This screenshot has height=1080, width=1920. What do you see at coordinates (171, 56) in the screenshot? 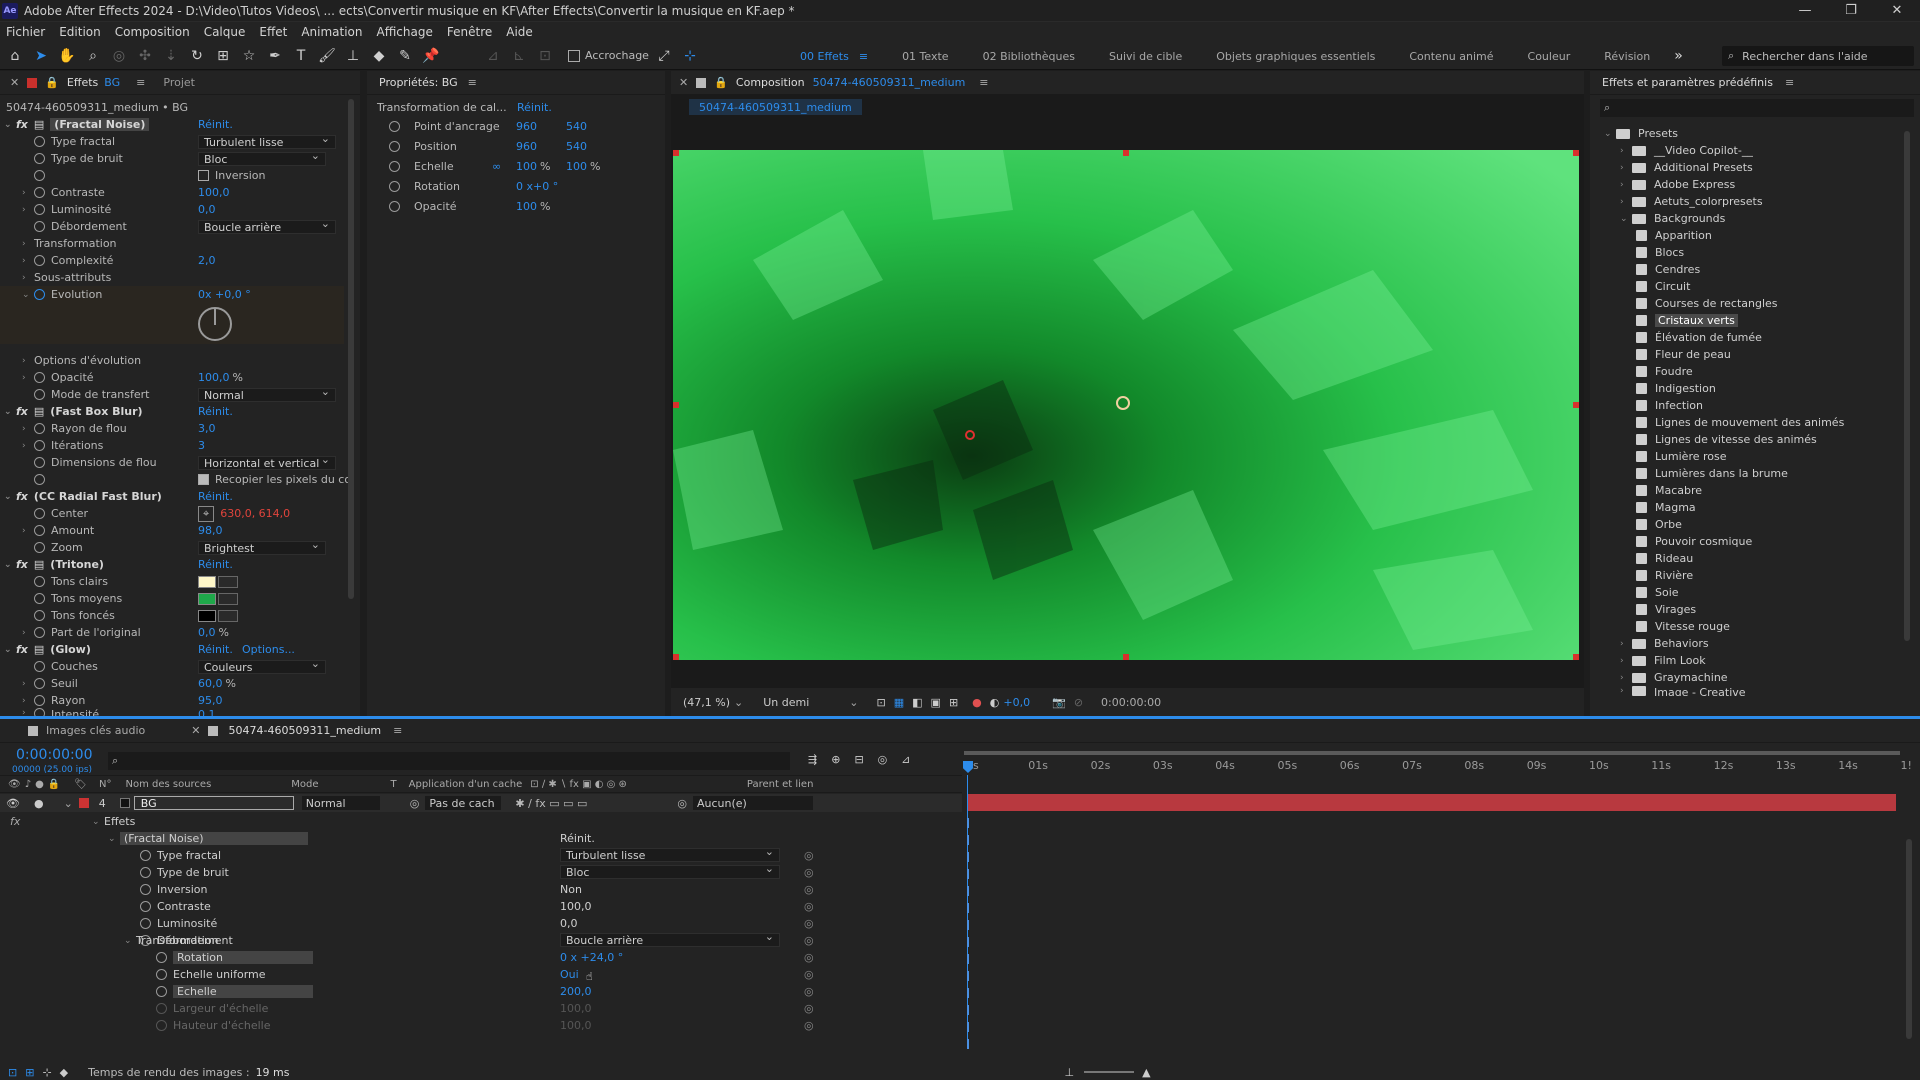
I see `dolly-camera-icon: ⇣` at bounding box center [171, 56].